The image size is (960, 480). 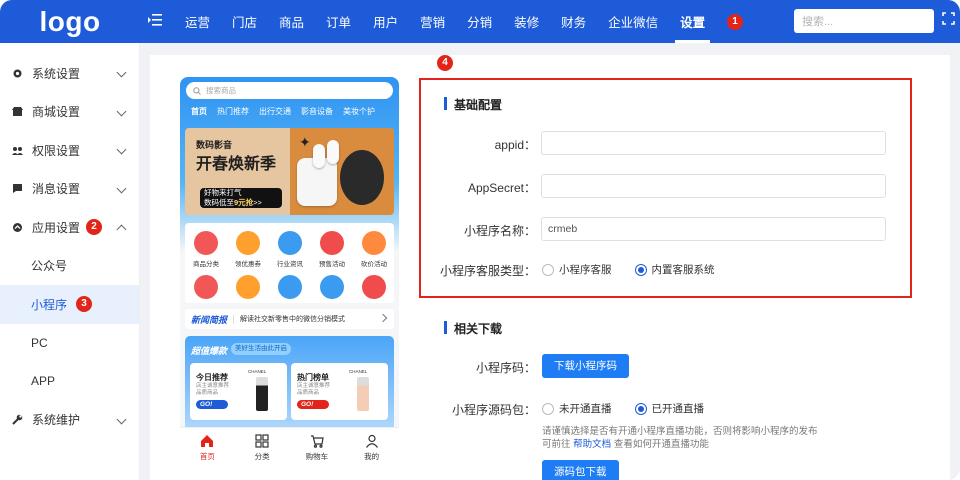 I want to click on appsecret-input, so click(x=713, y=186).